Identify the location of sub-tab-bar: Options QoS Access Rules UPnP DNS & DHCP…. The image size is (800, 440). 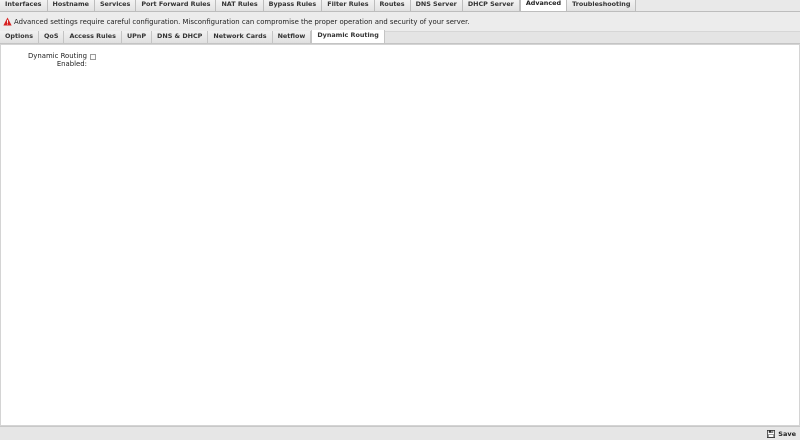
(400, 37).